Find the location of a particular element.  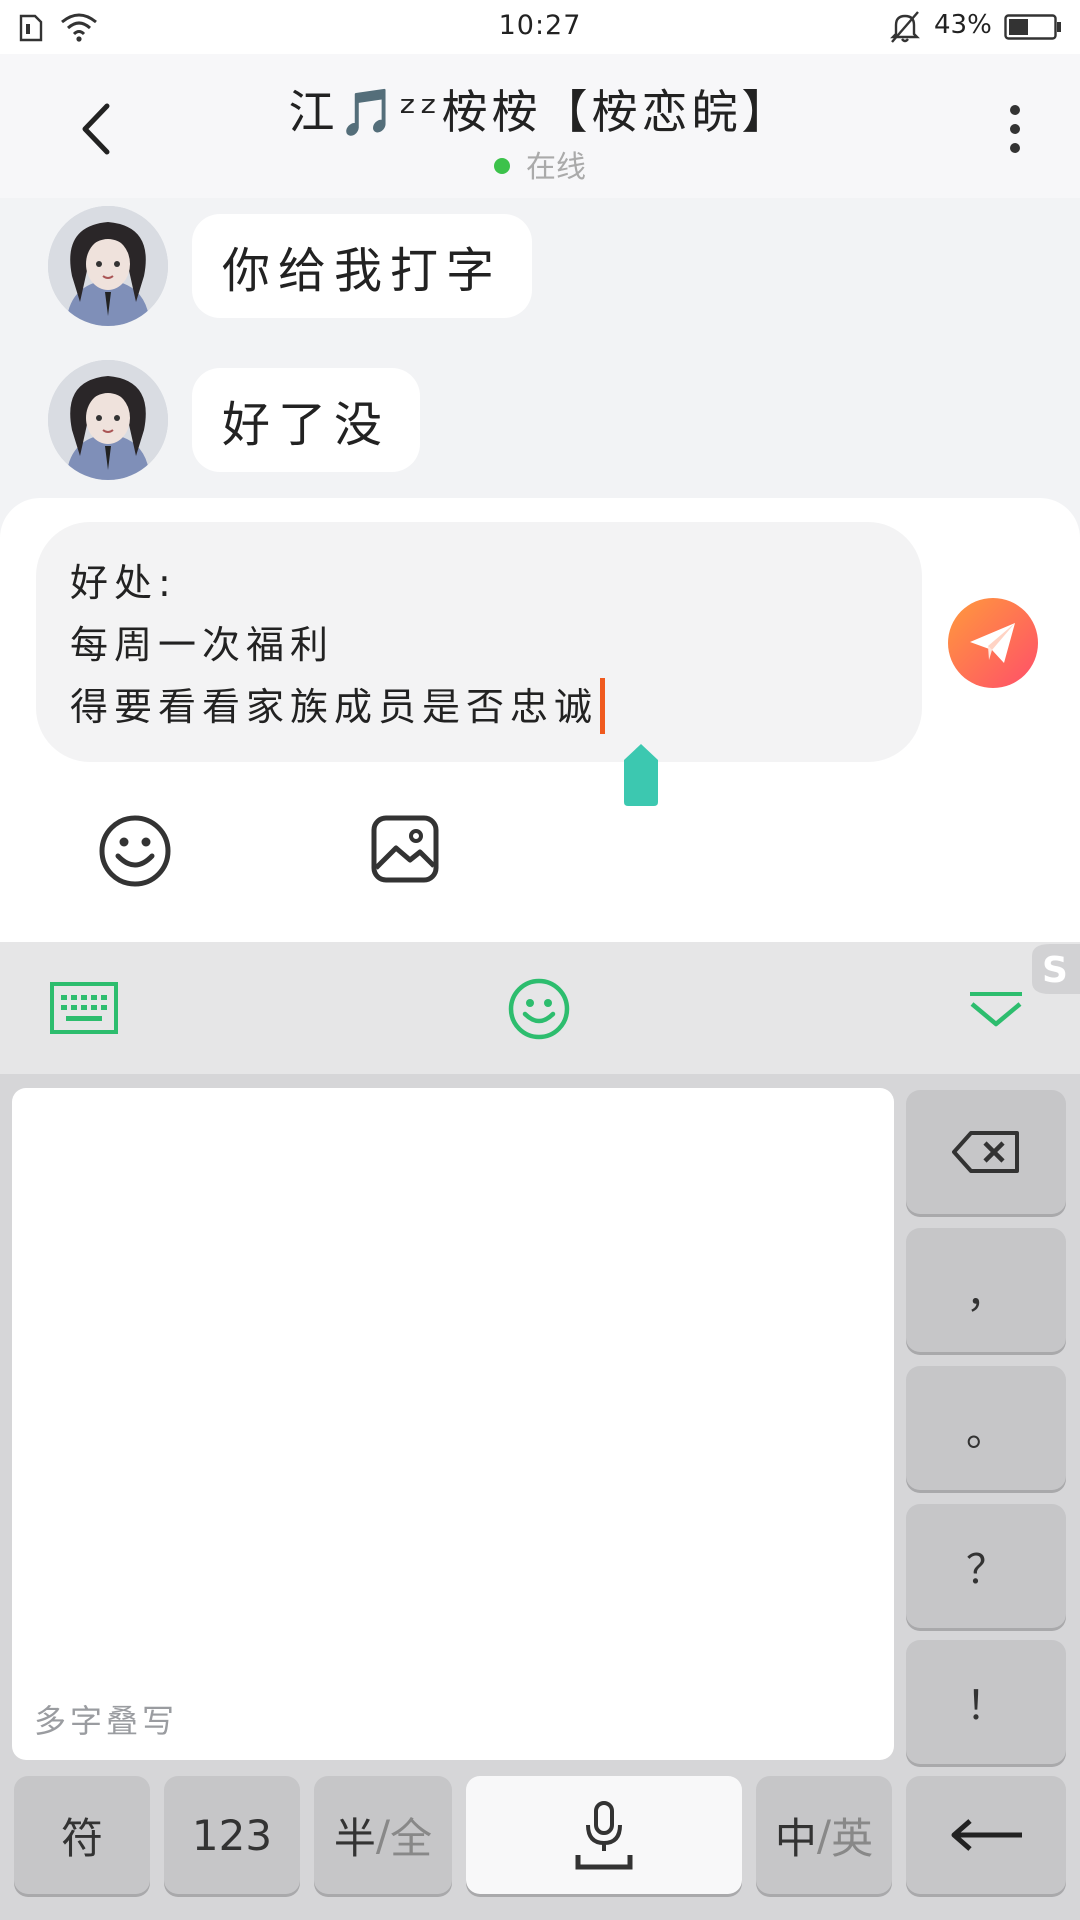

svg-text: S is located at coordinates (1055, 970).